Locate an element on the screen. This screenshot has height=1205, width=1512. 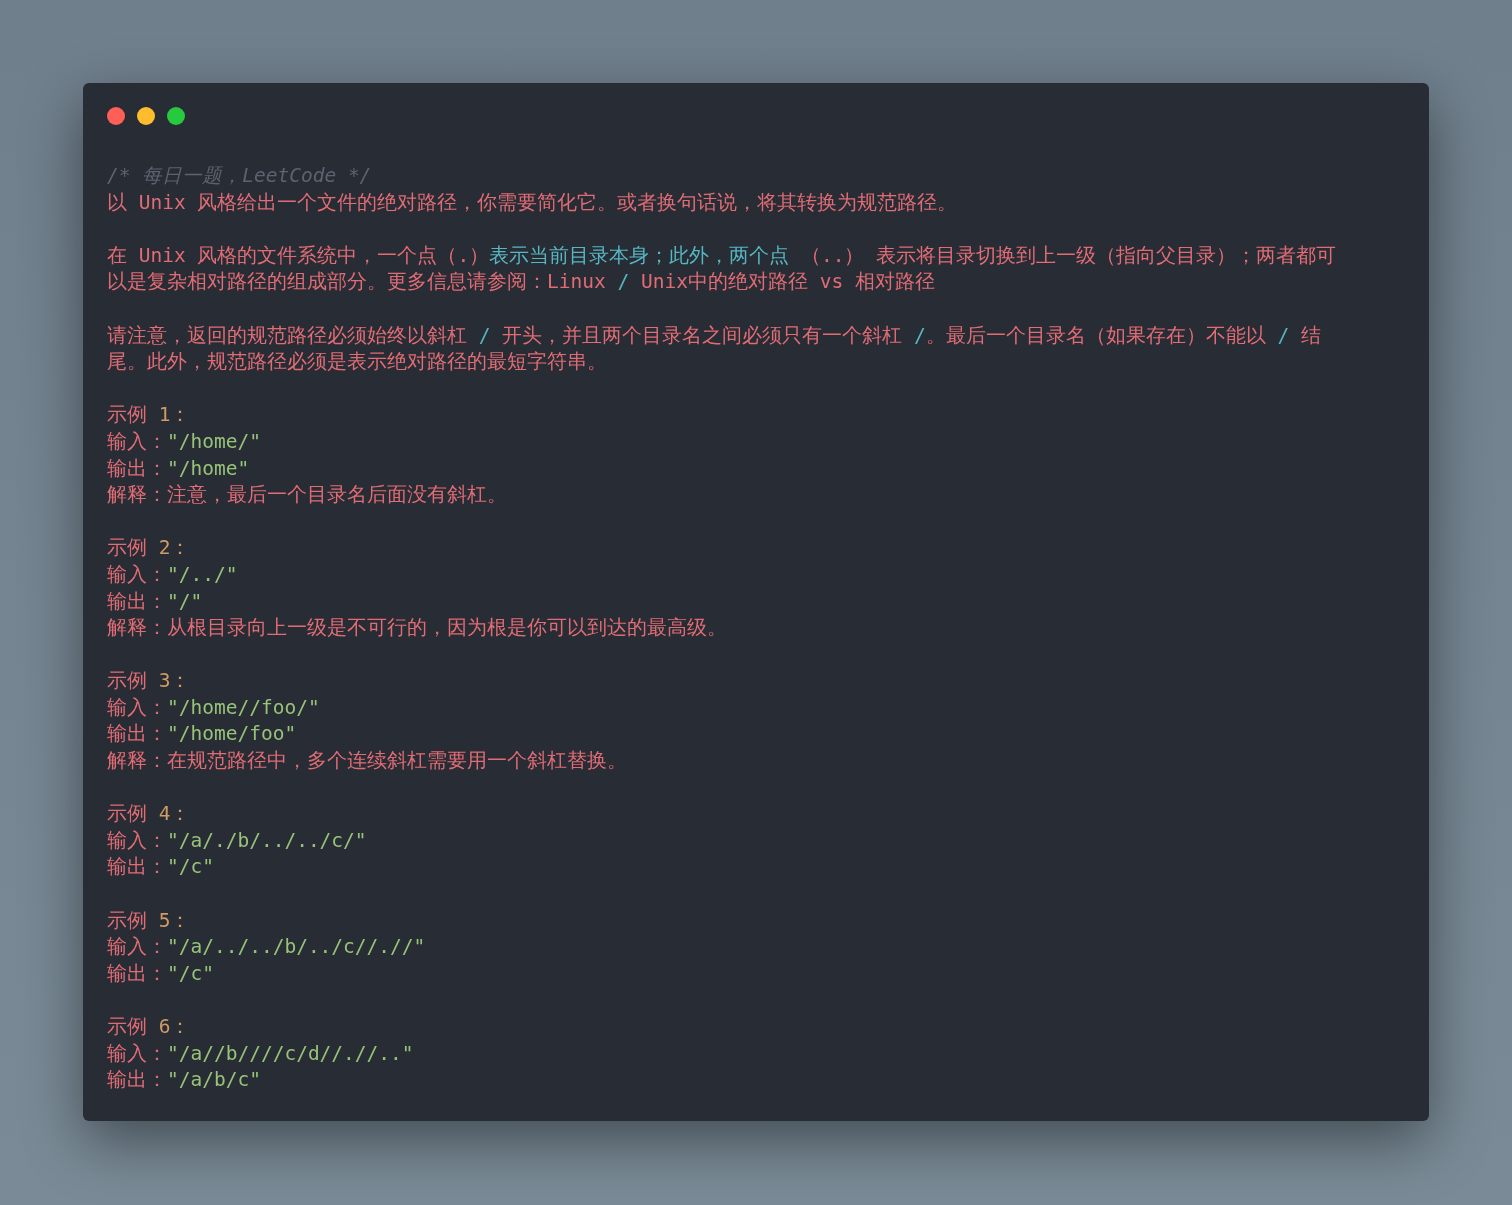
code-line: 输入："/../" is located at coordinates (172, 574).